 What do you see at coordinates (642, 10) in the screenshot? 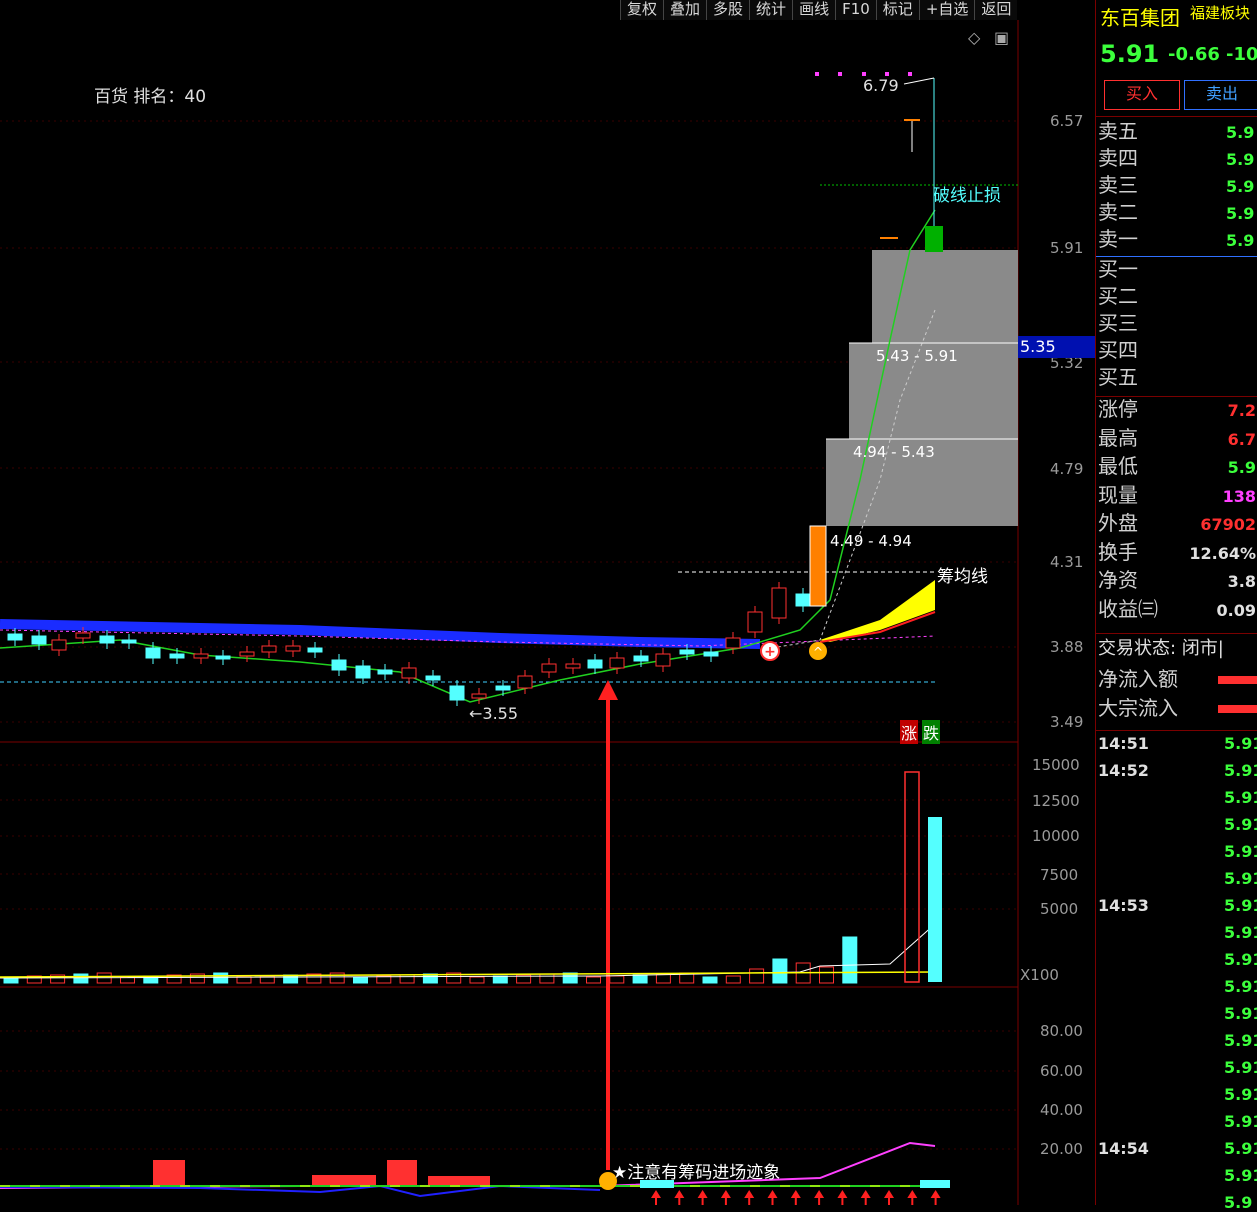
I see `toolbar-fuquan: 复权` at bounding box center [642, 10].